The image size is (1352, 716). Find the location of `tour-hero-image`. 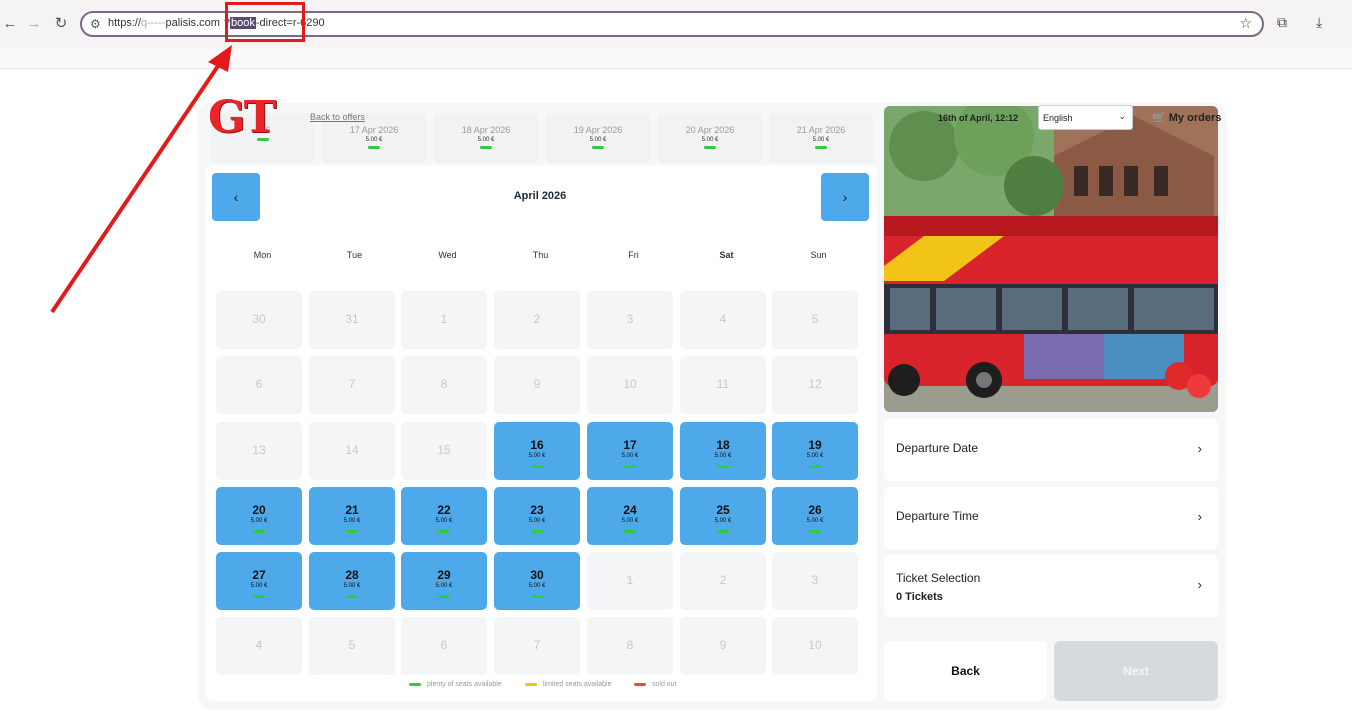

tour-hero-image is located at coordinates (1051, 259).